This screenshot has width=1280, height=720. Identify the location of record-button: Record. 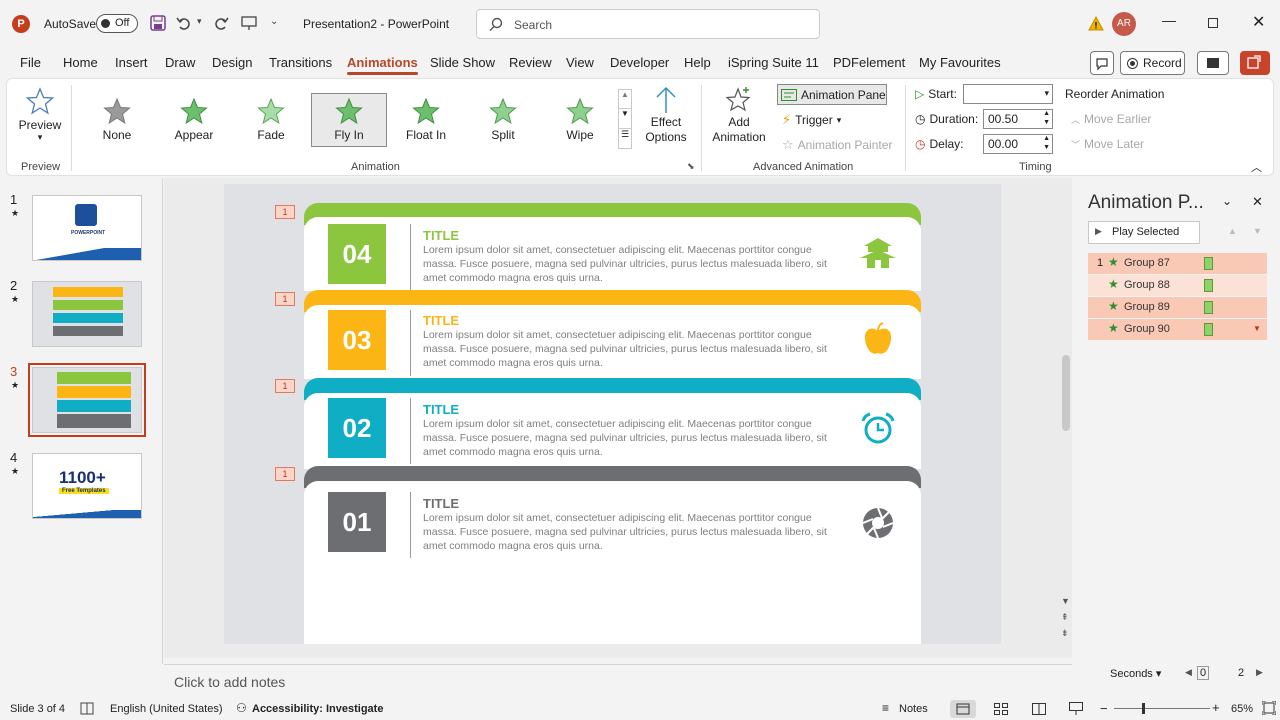
(1152, 63).